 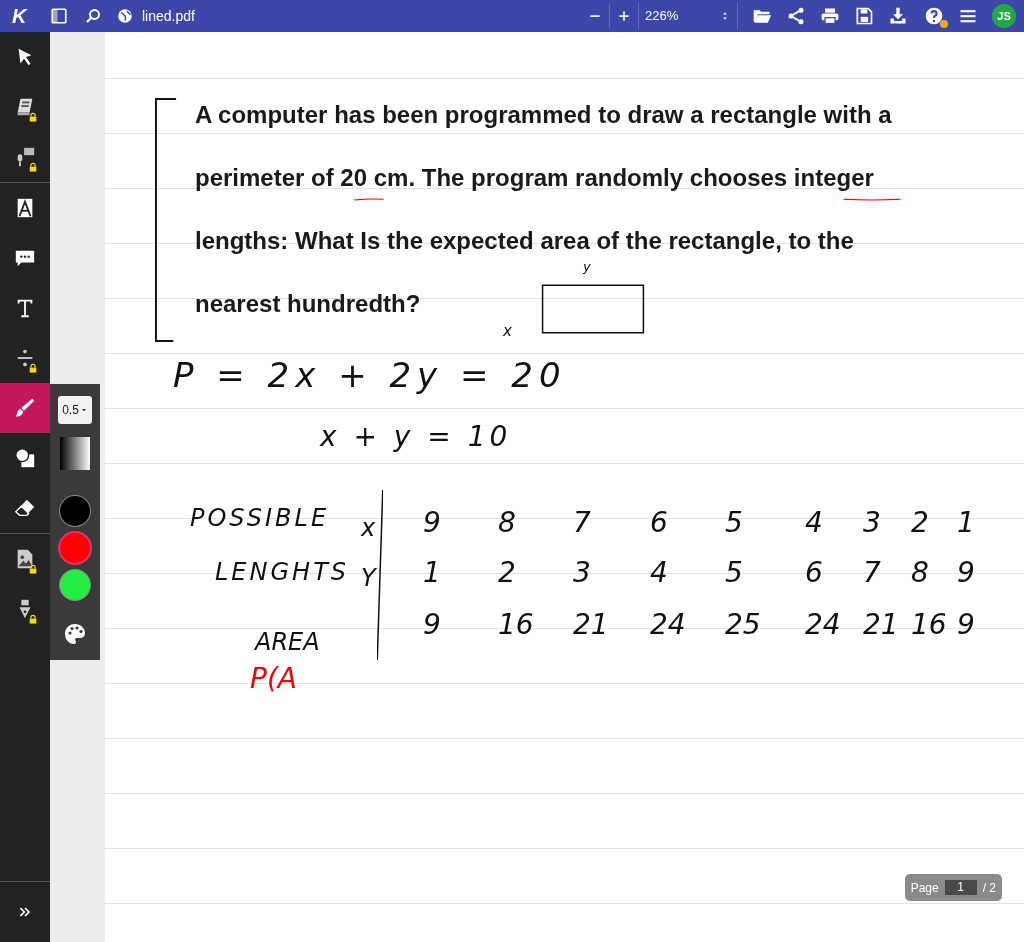 What do you see at coordinates (75, 453) in the screenshot?
I see `opacity-gradient-swatch` at bounding box center [75, 453].